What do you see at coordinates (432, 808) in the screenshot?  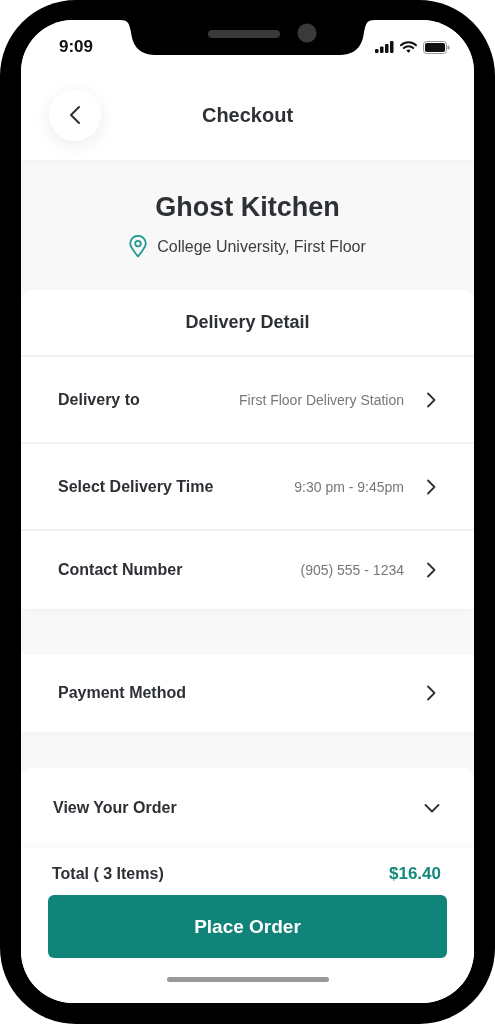 I see `chevron-down-icon` at bounding box center [432, 808].